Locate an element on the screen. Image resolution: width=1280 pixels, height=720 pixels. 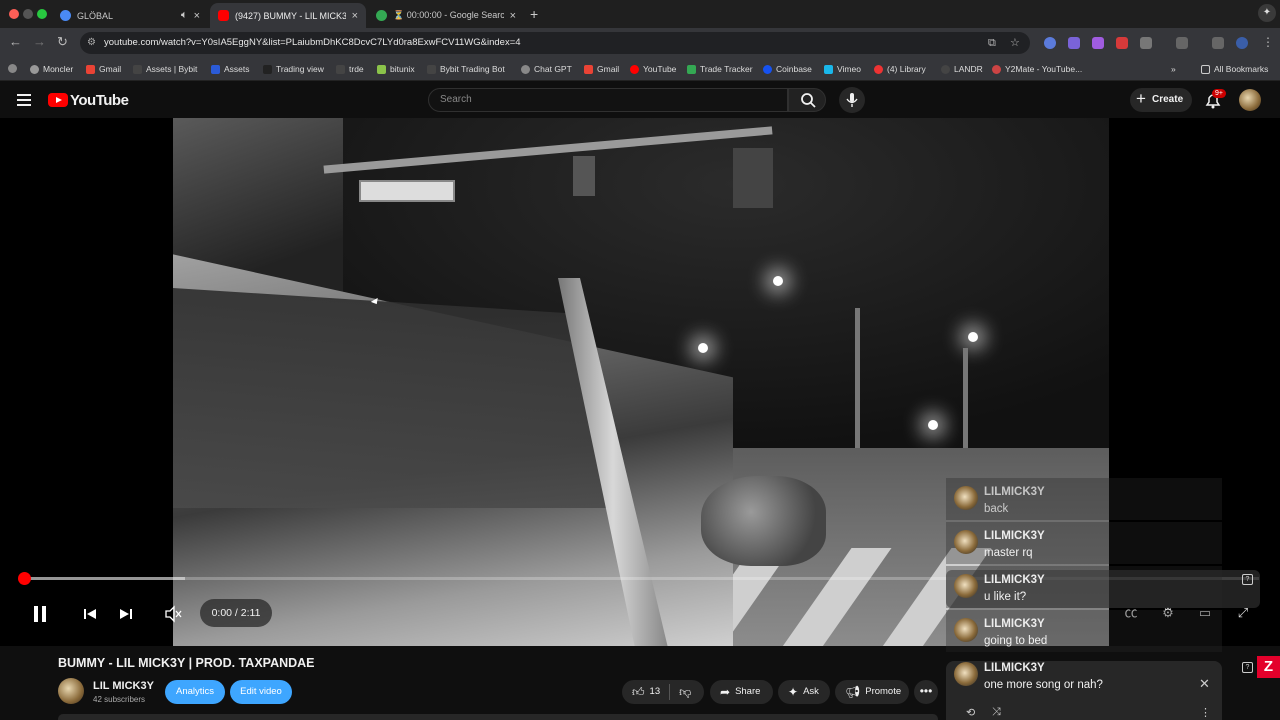
bookmark-assets-bybit: Assets | Bybit is located at coordinates (165, 69).